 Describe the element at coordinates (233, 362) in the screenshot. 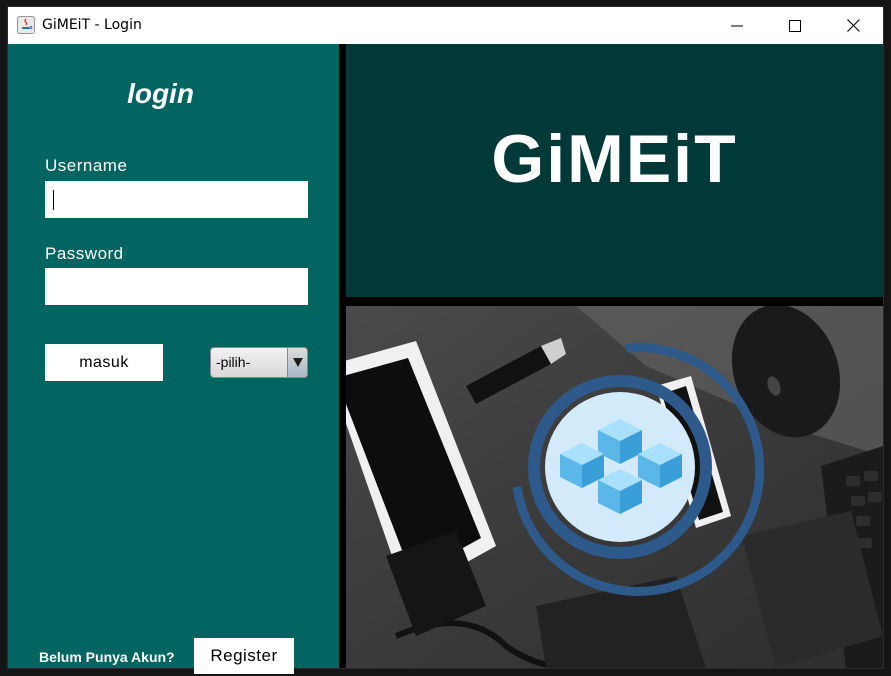

I see `role-select-value: -pilih-` at that location.